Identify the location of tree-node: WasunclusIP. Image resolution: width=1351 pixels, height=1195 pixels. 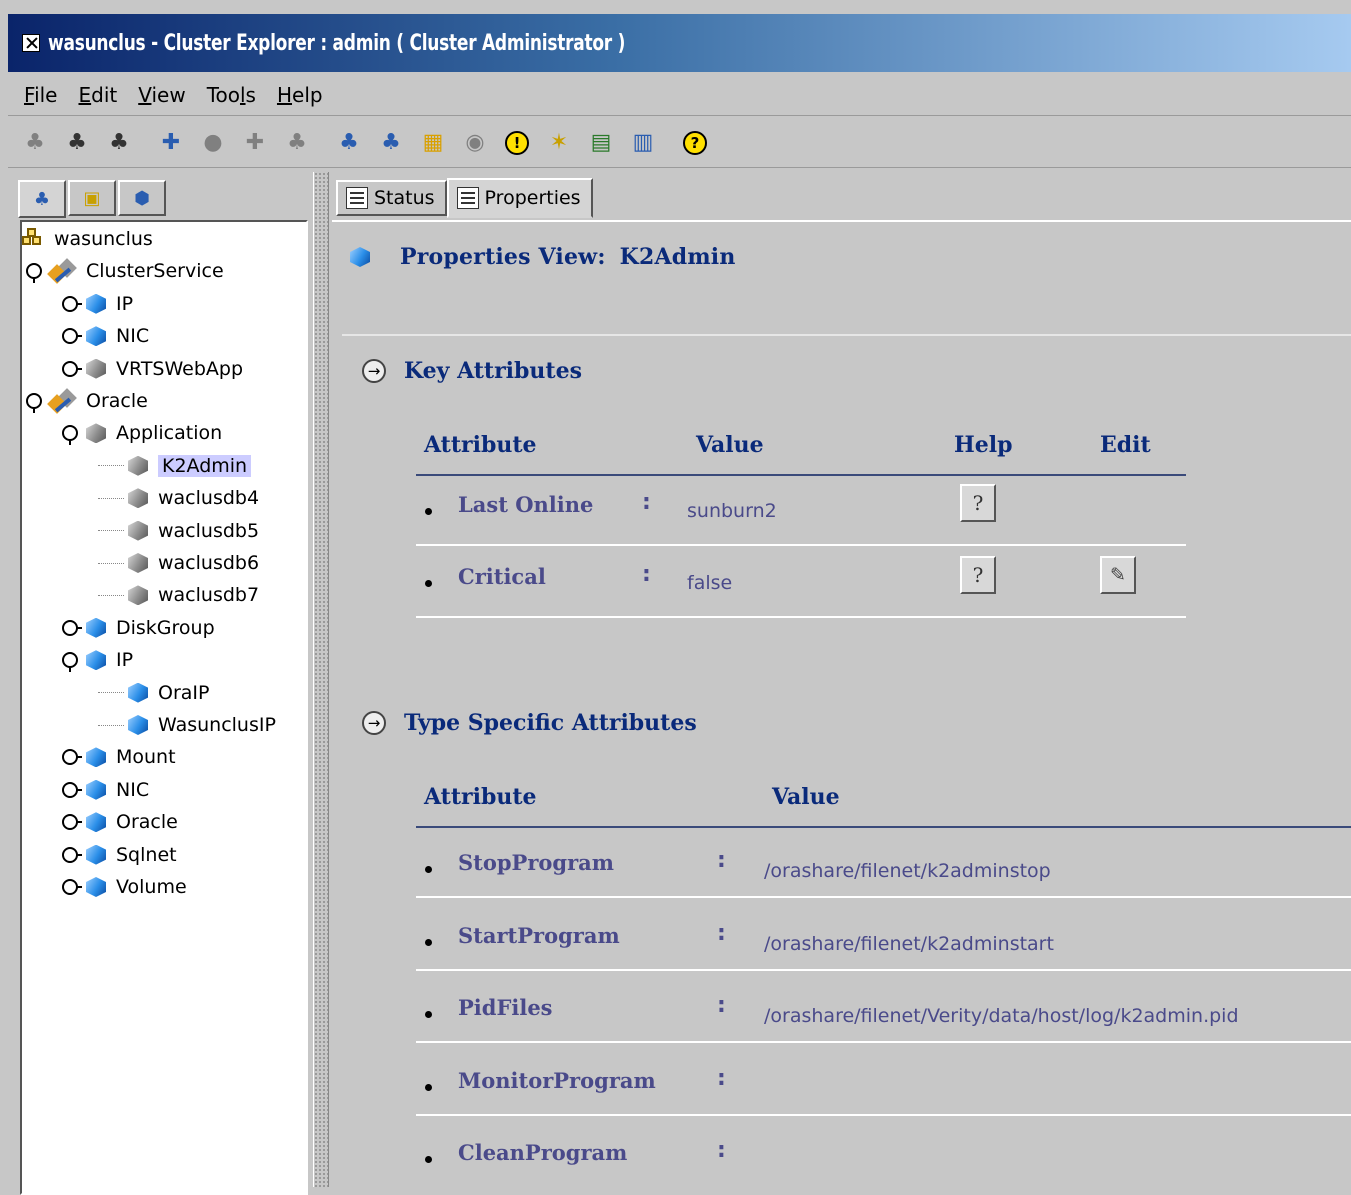
(187, 725).